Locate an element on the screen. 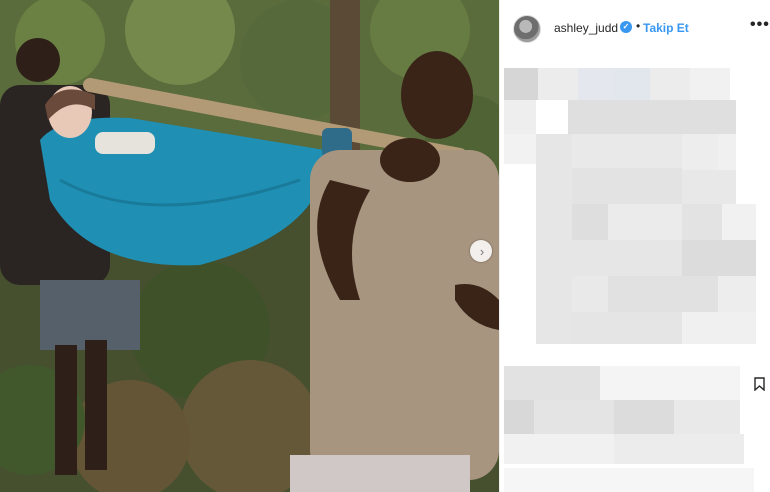  username-link: ashley_judd is located at coordinates (586, 28).